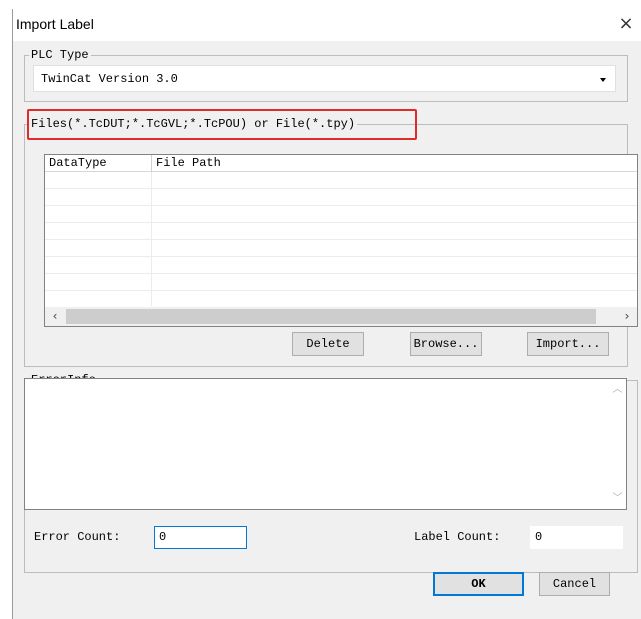 The height and width of the screenshot is (619, 641). I want to click on plc-type-legend: PLC Type, so click(60, 55).